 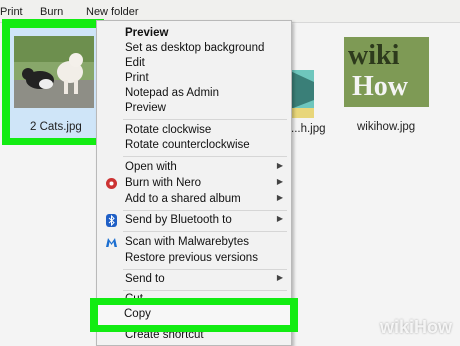 What do you see at coordinates (183, 199) in the screenshot?
I see `menu-label: Add to a shared album` at bounding box center [183, 199].